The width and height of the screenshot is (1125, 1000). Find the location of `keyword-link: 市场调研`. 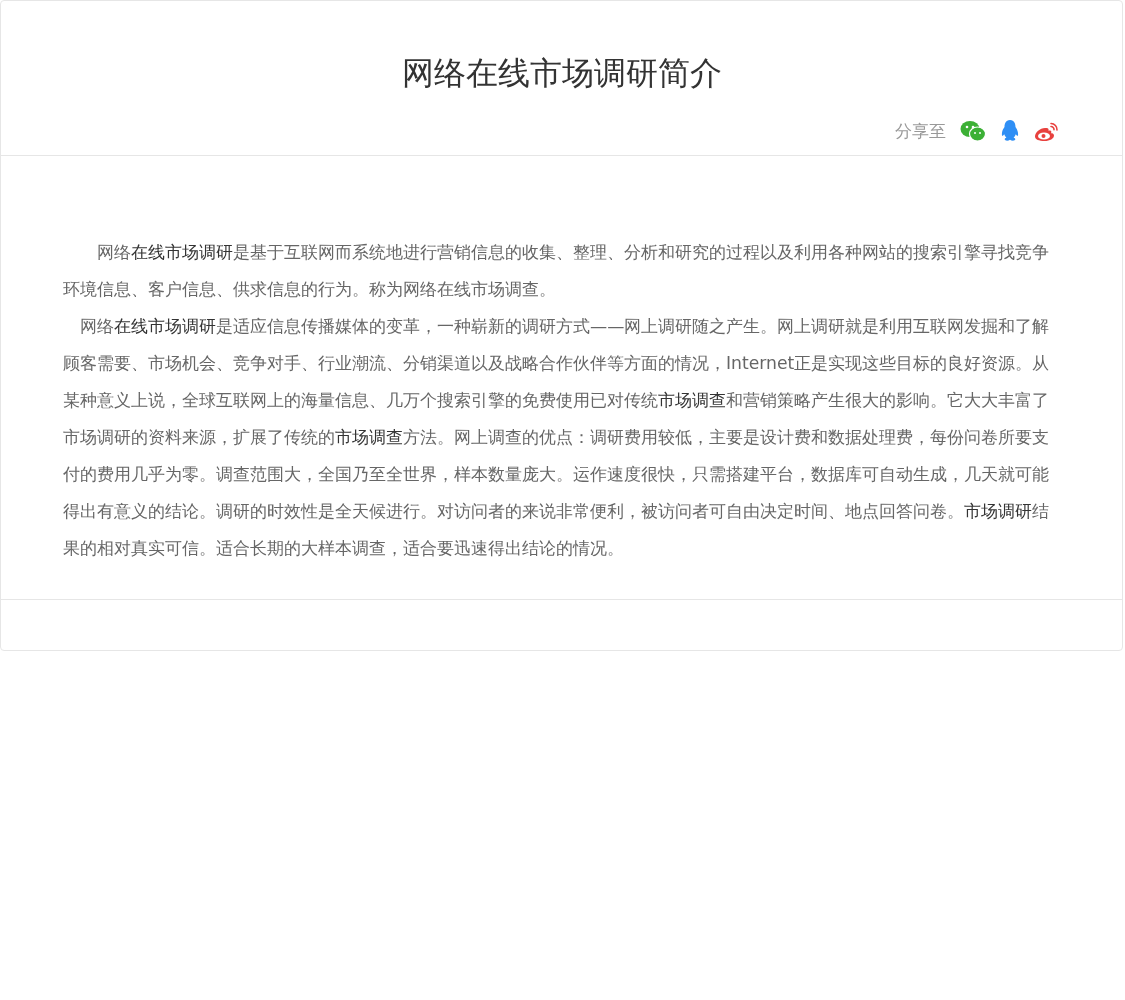

keyword-link: 市场调研 is located at coordinates (998, 511).